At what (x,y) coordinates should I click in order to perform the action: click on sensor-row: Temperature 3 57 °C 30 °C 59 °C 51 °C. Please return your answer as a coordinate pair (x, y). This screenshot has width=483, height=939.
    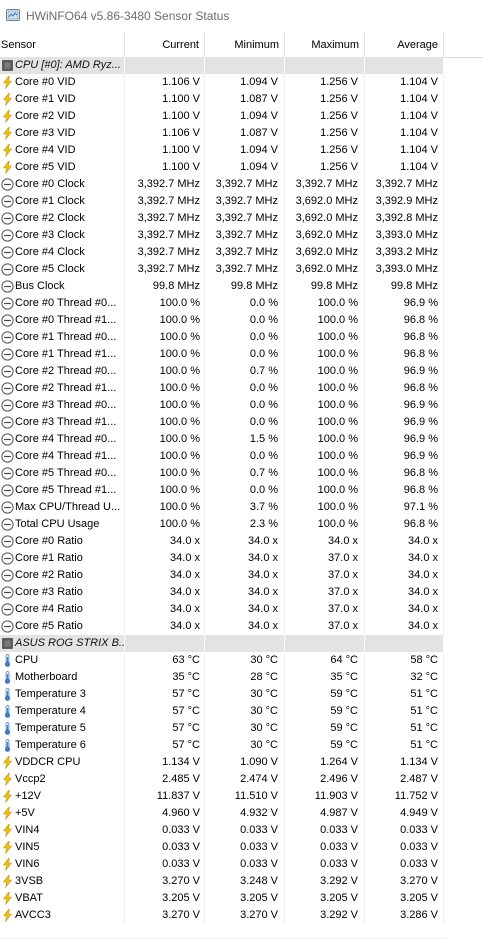
    Looking at the image, I should click on (241, 694).